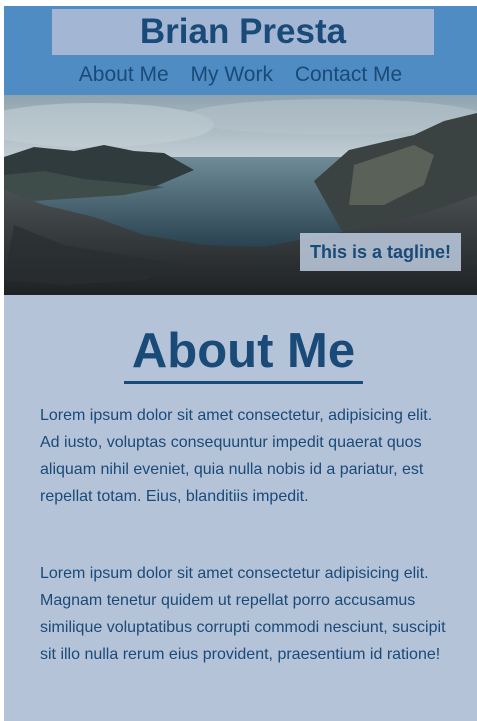 Image resolution: width=477 pixels, height=721 pixels. I want to click on about-heading: About Me, so click(243, 353).